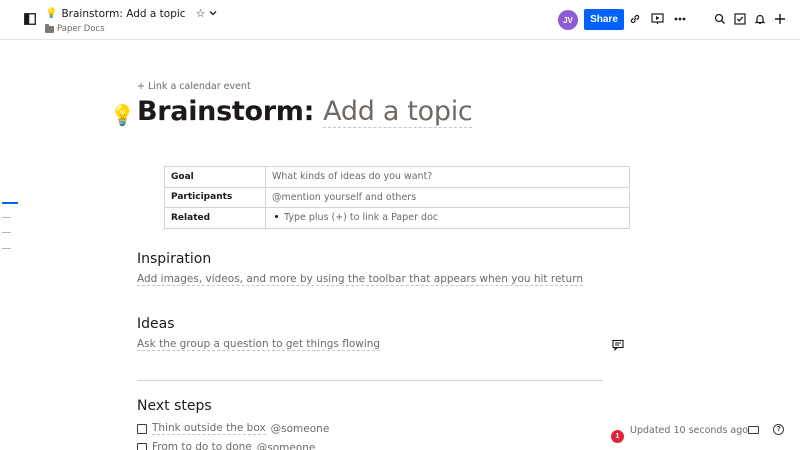 The image size is (800, 450). Describe the element at coordinates (680, 19) in the screenshot. I see `more-icon` at that location.